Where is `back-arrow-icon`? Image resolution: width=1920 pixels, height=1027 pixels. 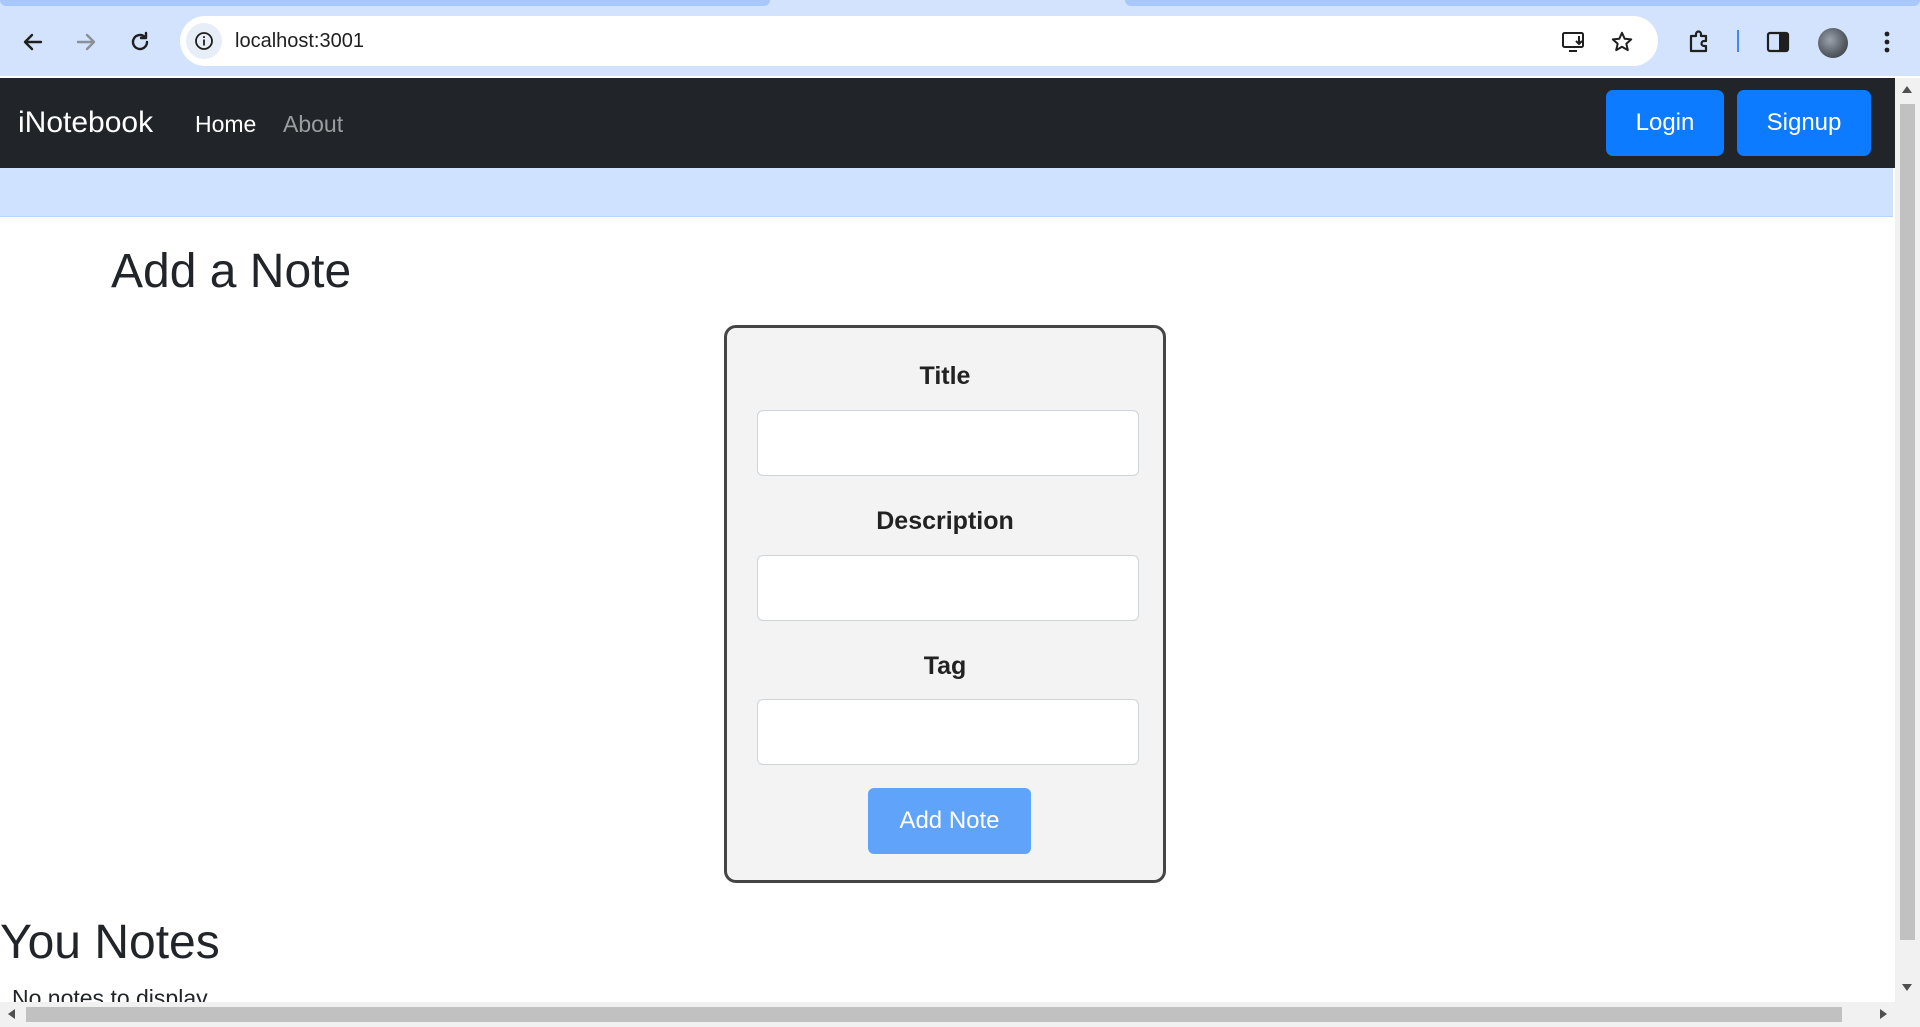
back-arrow-icon is located at coordinates (33, 42).